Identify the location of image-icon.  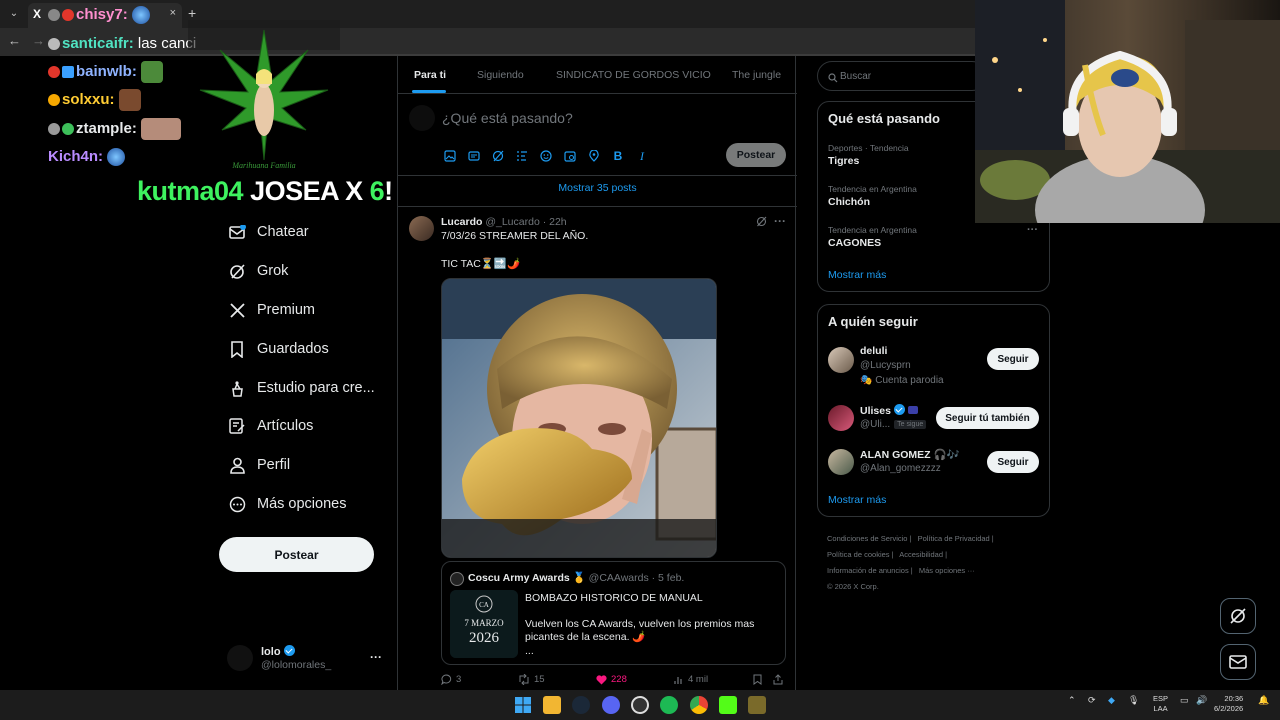
(450, 156).